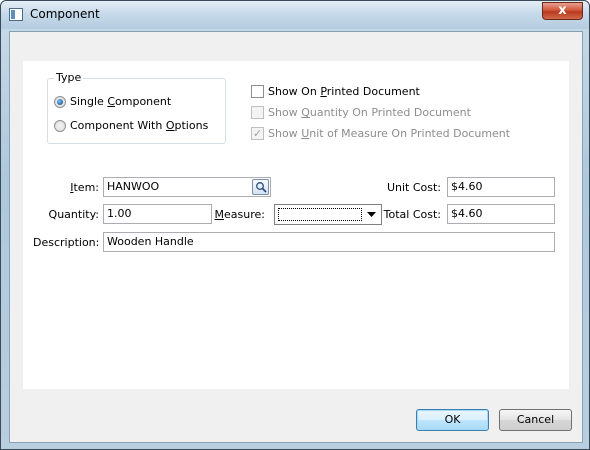  What do you see at coordinates (170, 125) in the screenshot?
I see `label-accelerator: O` at bounding box center [170, 125].